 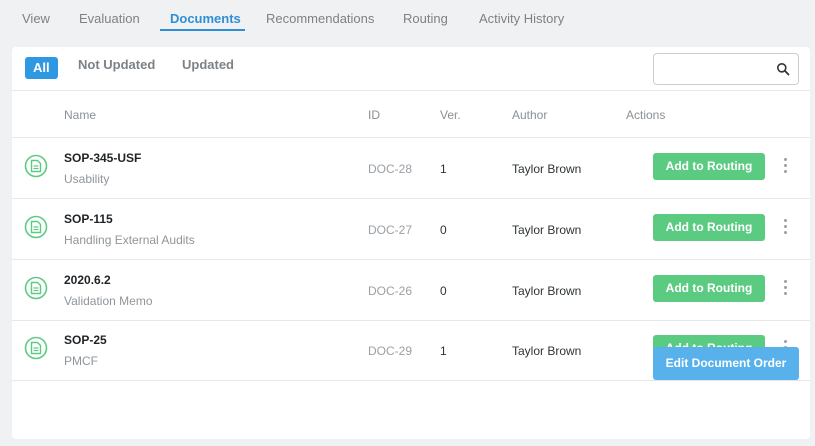 I want to click on document-title: SOP-25, so click(x=85, y=340).